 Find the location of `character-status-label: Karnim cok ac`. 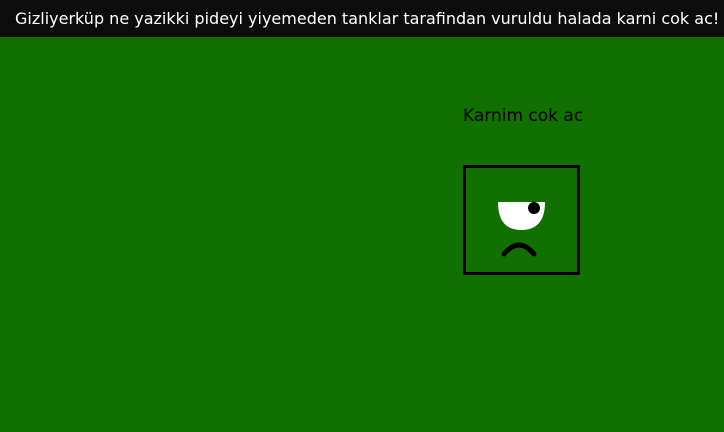

character-status-label: Karnim cok ac is located at coordinates (523, 116).